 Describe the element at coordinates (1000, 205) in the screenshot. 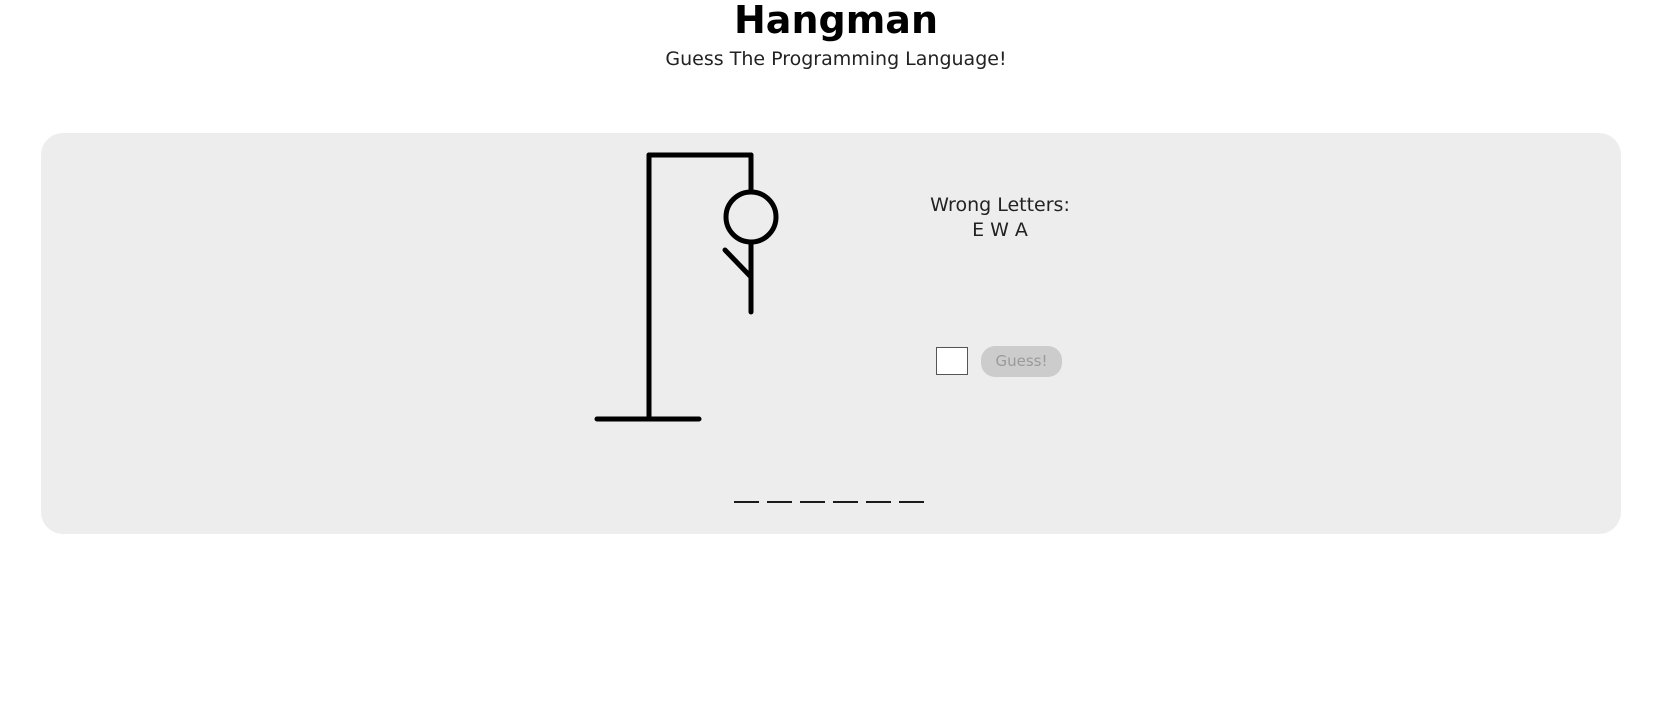

I see `wrong-letters-label: Wrong Letters:` at that location.